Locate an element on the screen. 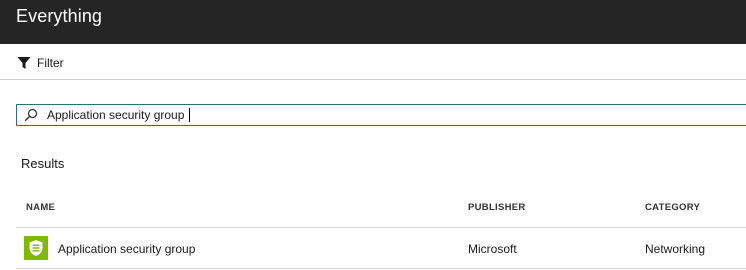  results-heading: Results is located at coordinates (43, 163).